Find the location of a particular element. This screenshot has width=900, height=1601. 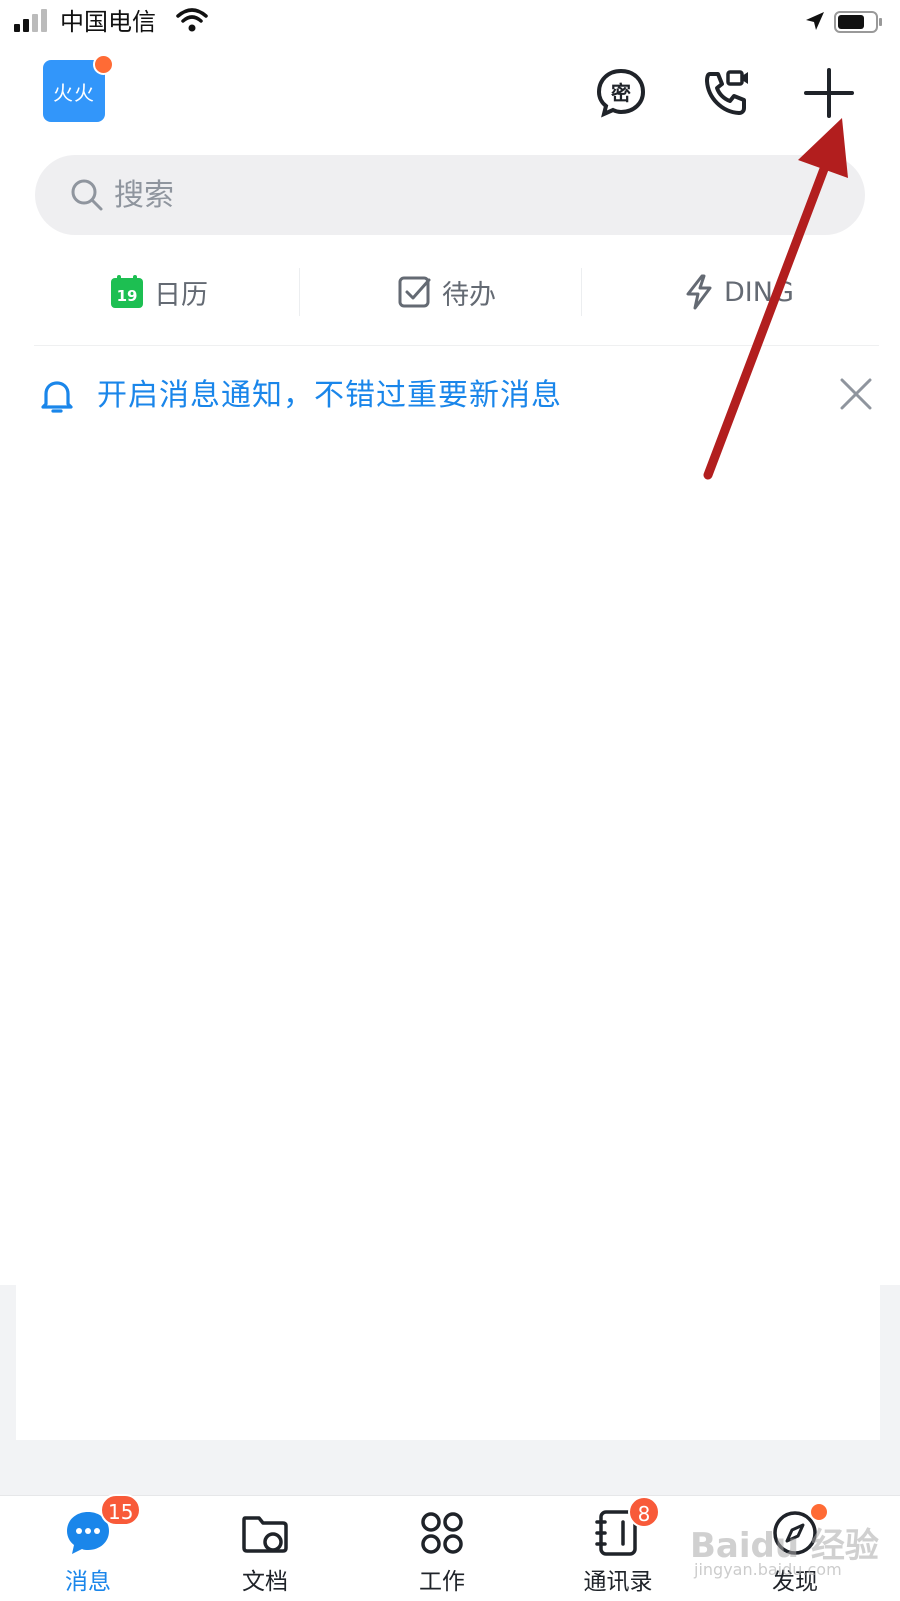

tab-docs: 文档 is located at coordinates (265, 1550).